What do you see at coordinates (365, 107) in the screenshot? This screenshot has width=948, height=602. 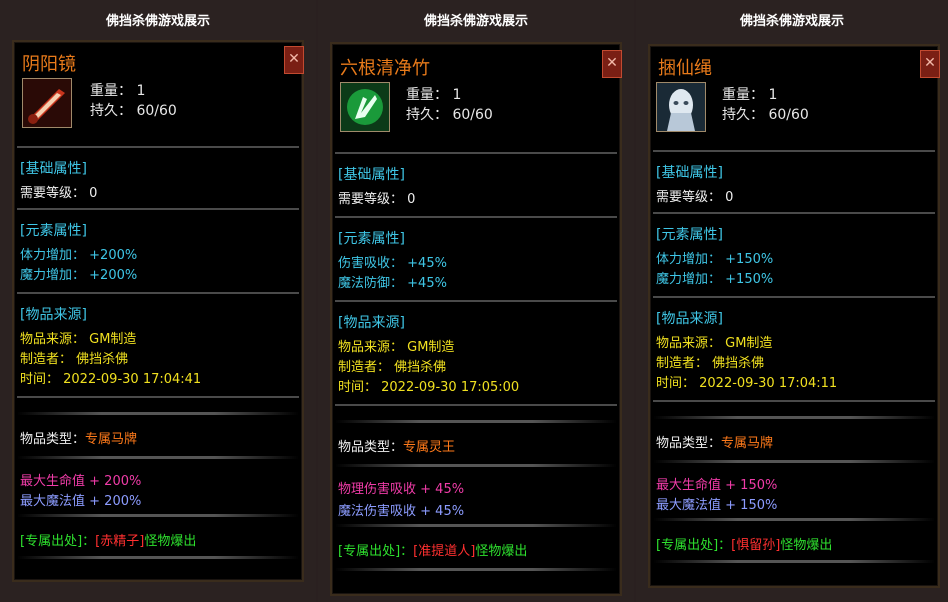 I see `green-hand-icon` at bounding box center [365, 107].